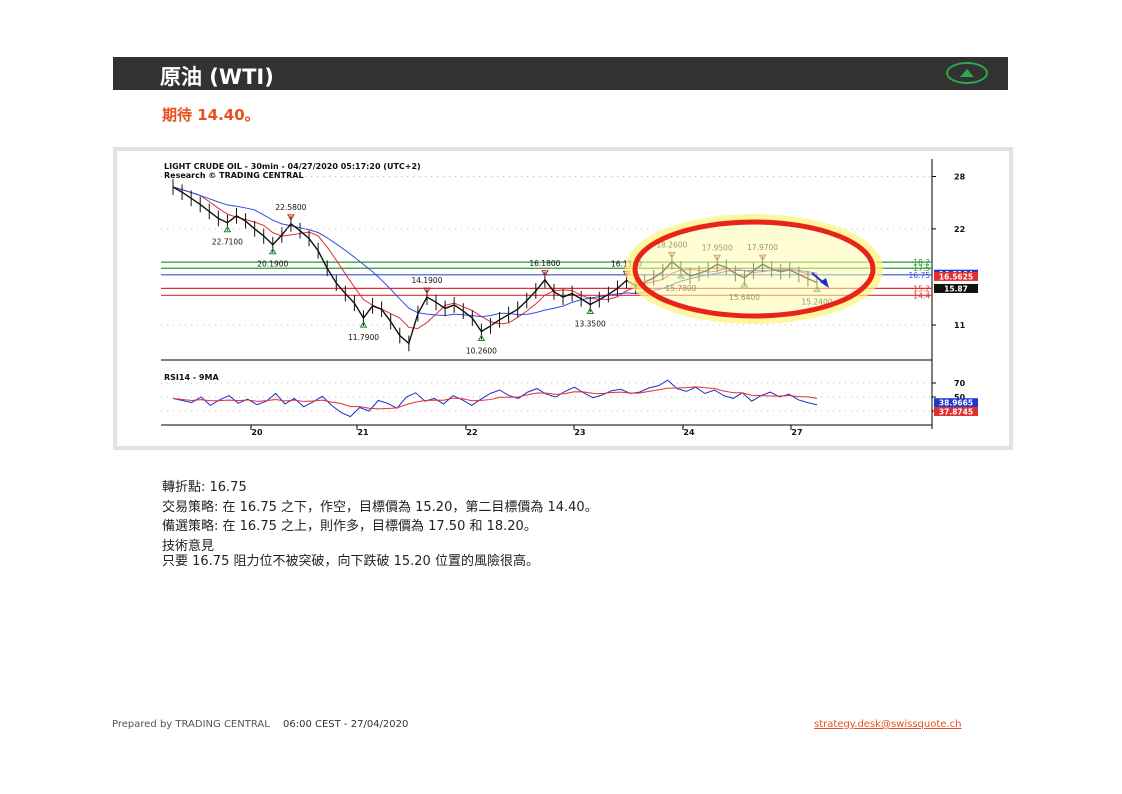  What do you see at coordinates (272, 264) in the screenshot?
I see `price-annotation: 20.1900` at bounding box center [272, 264].